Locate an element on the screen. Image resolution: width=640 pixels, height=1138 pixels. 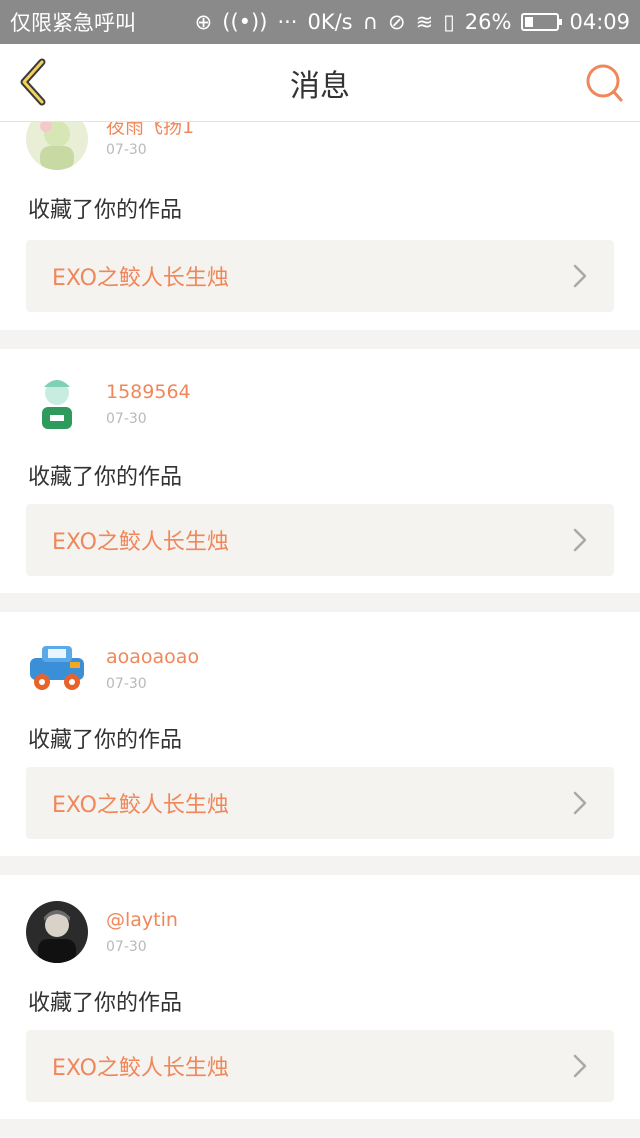
status-icons: ⊕ ((•)) ··· 0K/s ∩ ⊘ ≋ ▯ 26% 04:09 is located at coordinates (412, 22).